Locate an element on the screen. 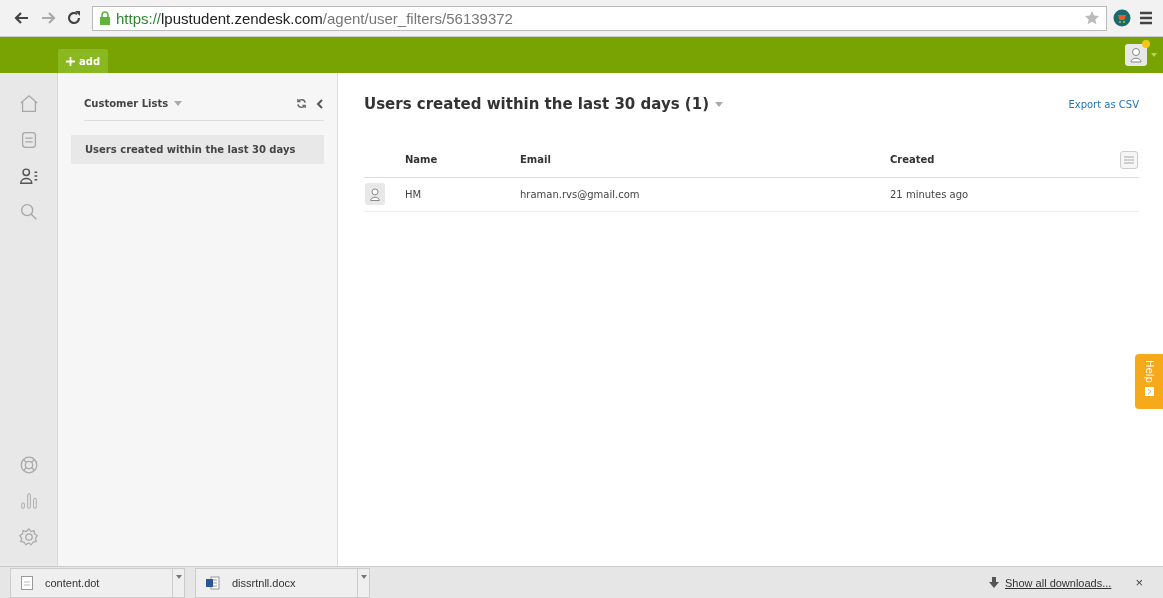 This screenshot has width=1163, height=598. column-menu-icon is located at coordinates (1129, 159).